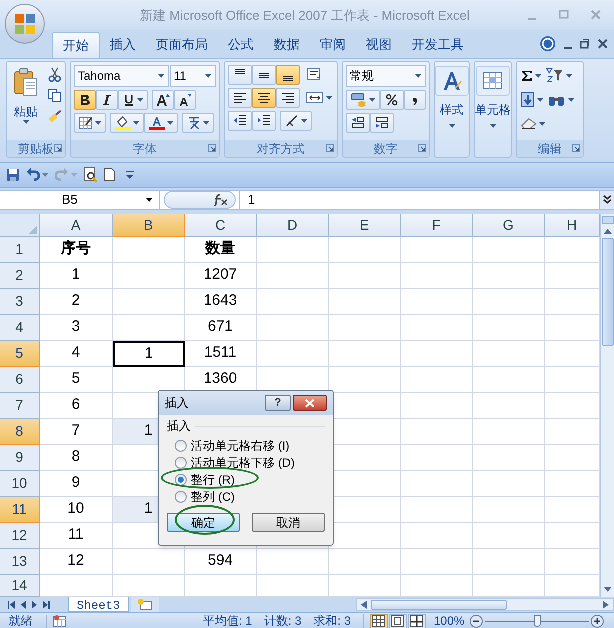 The image size is (614, 628). Describe the element at coordinates (438, 45) in the screenshot. I see `ribbon-tab: 开发工具` at that location.